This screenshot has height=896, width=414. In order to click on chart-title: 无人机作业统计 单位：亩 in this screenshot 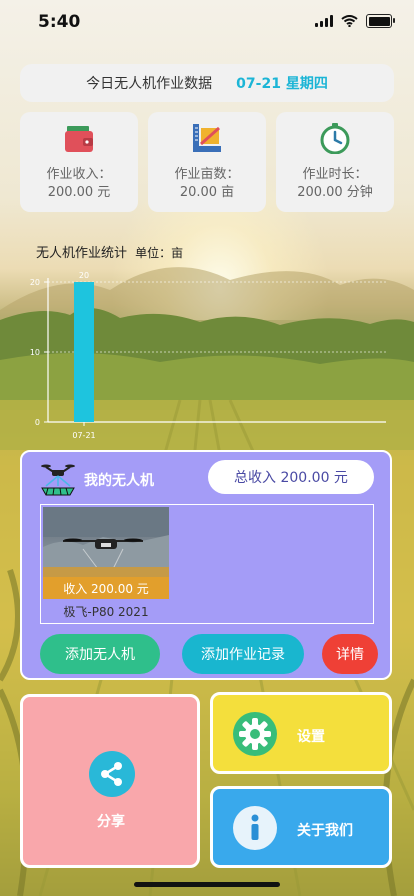, I will do `click(109, 251)`.